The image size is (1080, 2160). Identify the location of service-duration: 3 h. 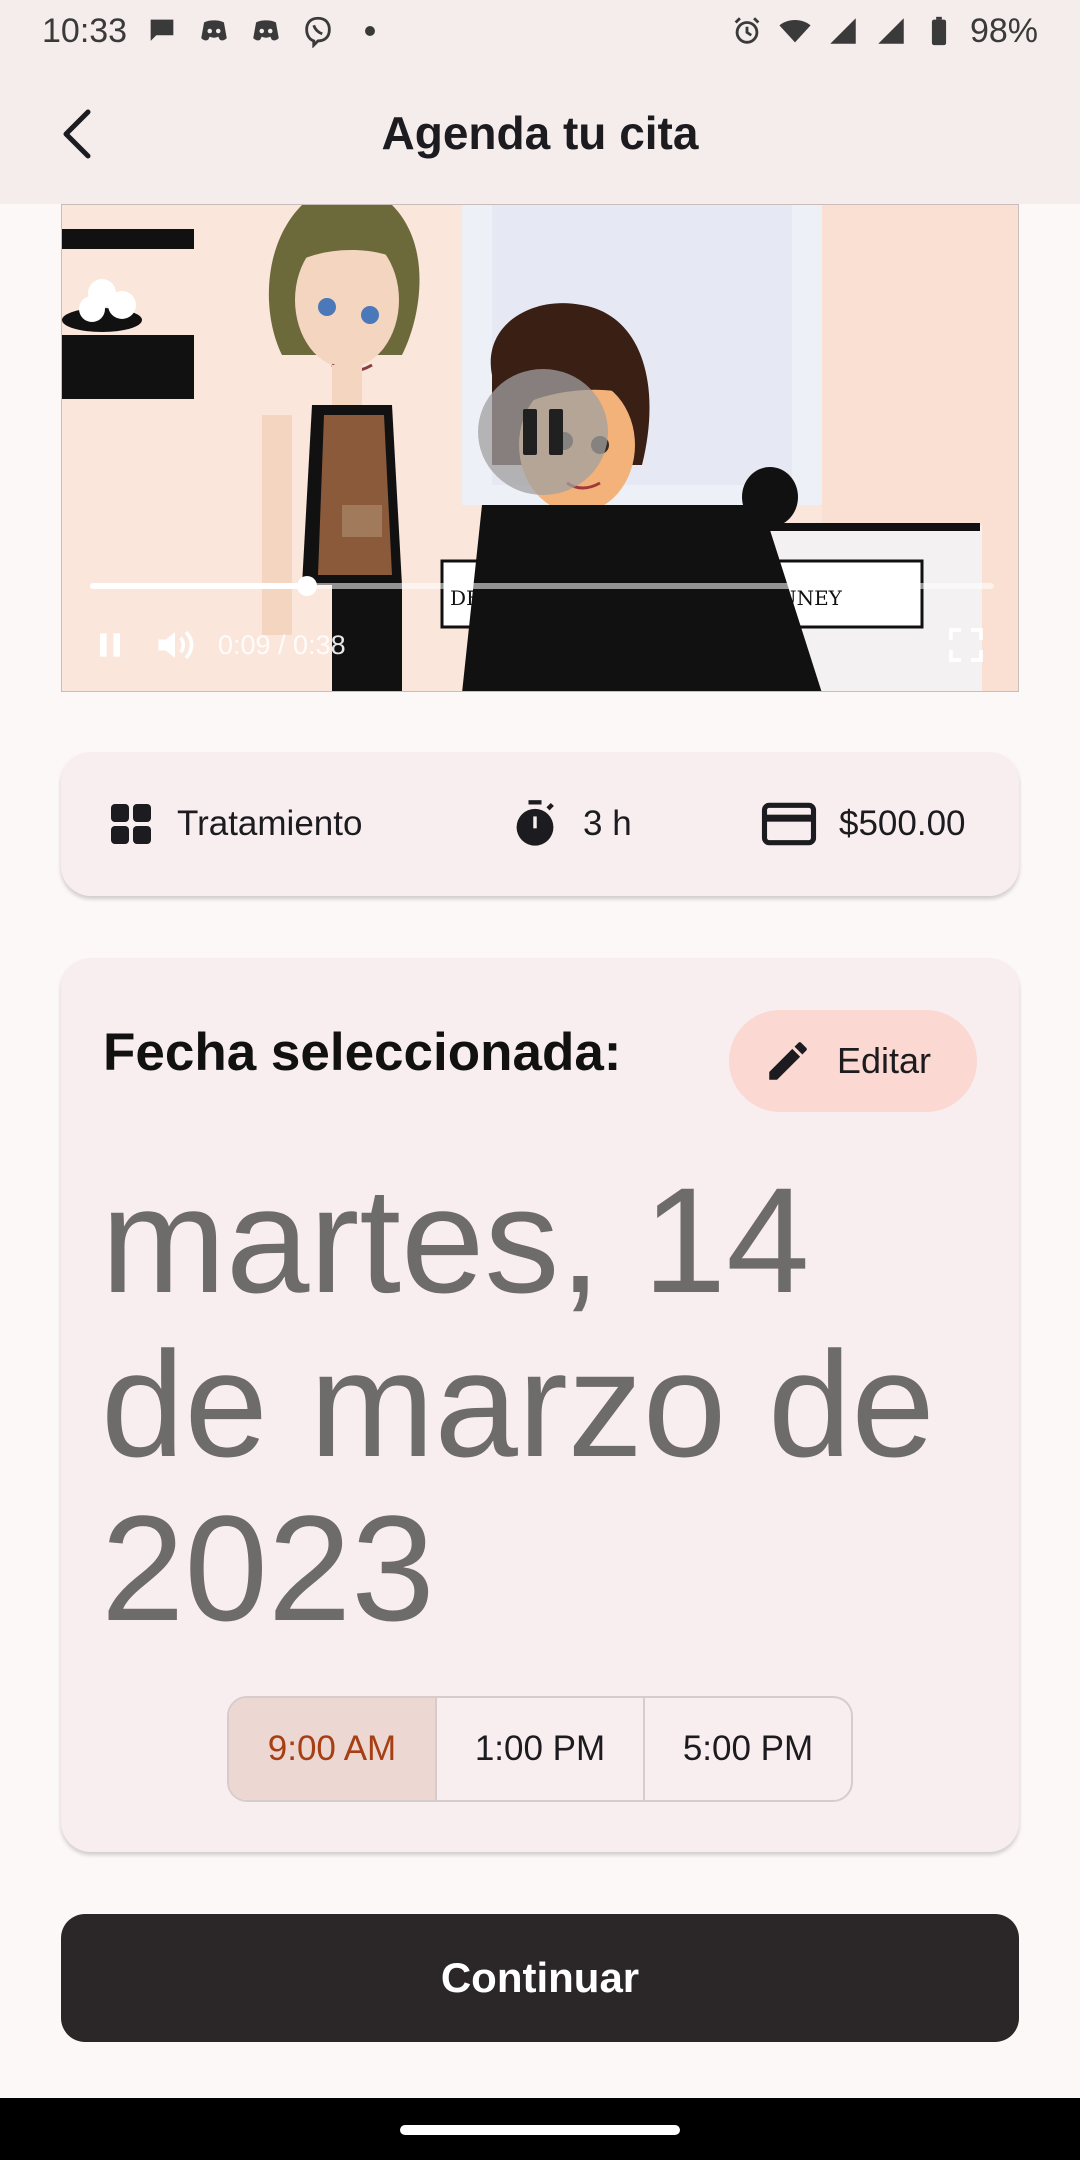
(570, 824).